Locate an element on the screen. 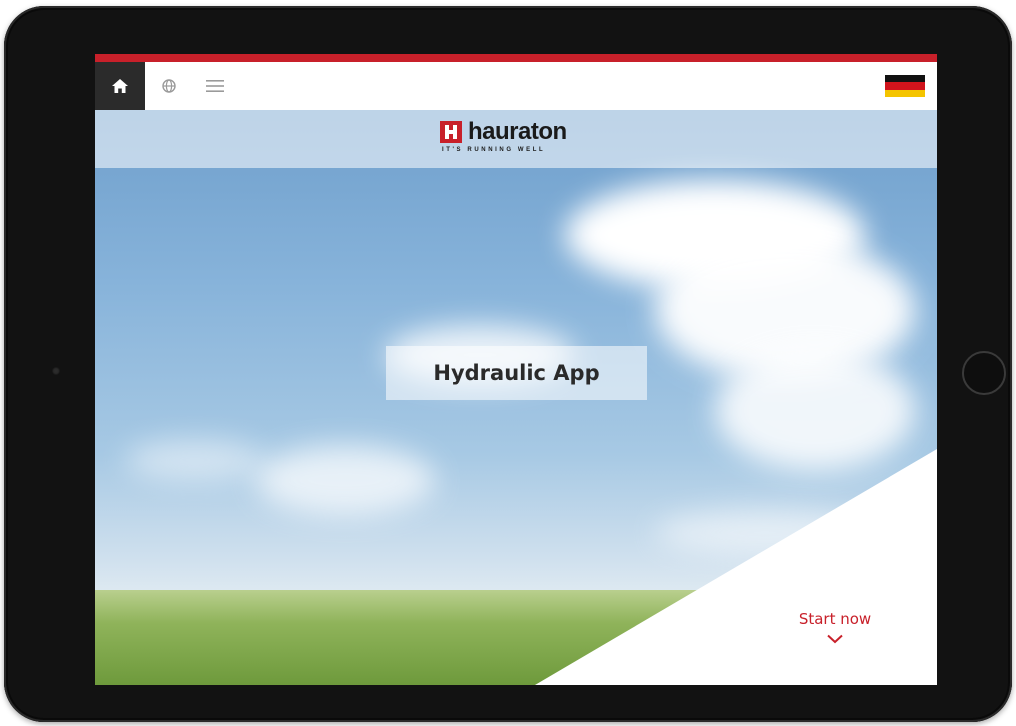 Image resolution: width=1016 pixels, height=726 pixels. device-home-button is located at coordinates (984, 373).